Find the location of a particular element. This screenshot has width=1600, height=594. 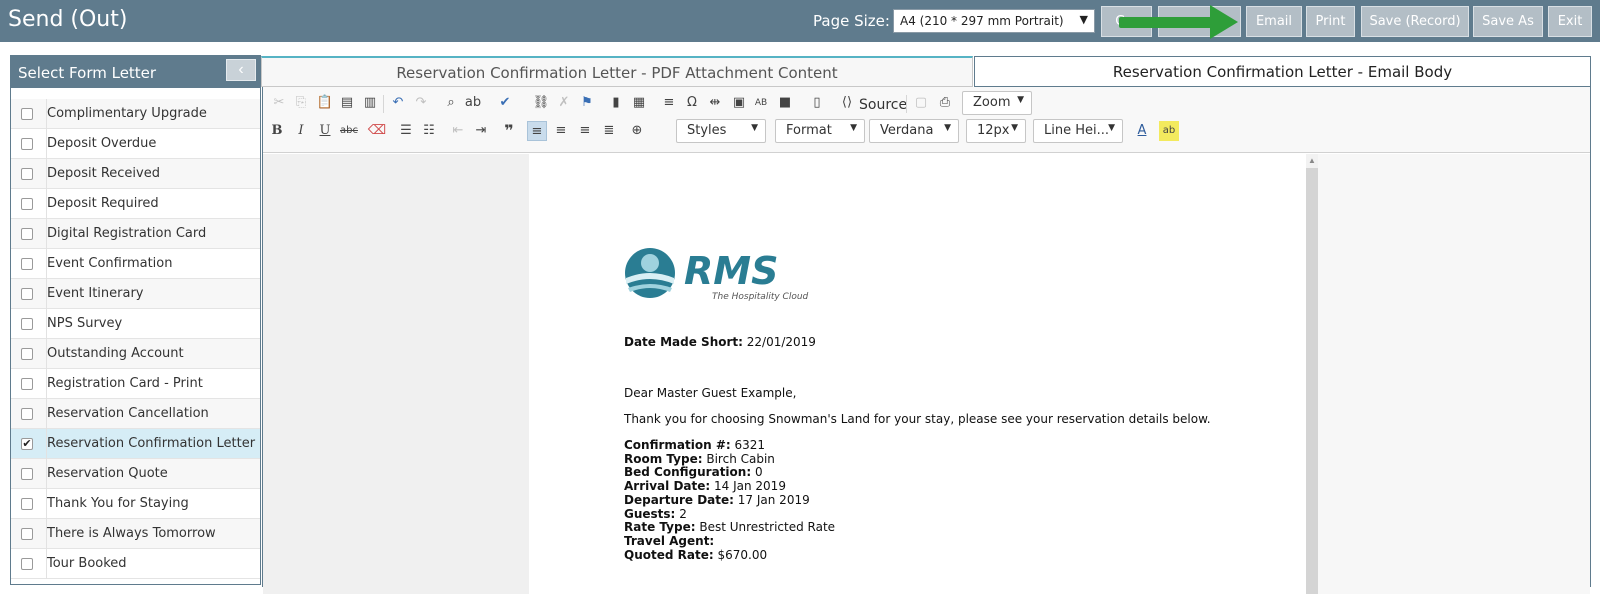

horizontal-rule-icon: ≡ is located at coordinates (669, 103).